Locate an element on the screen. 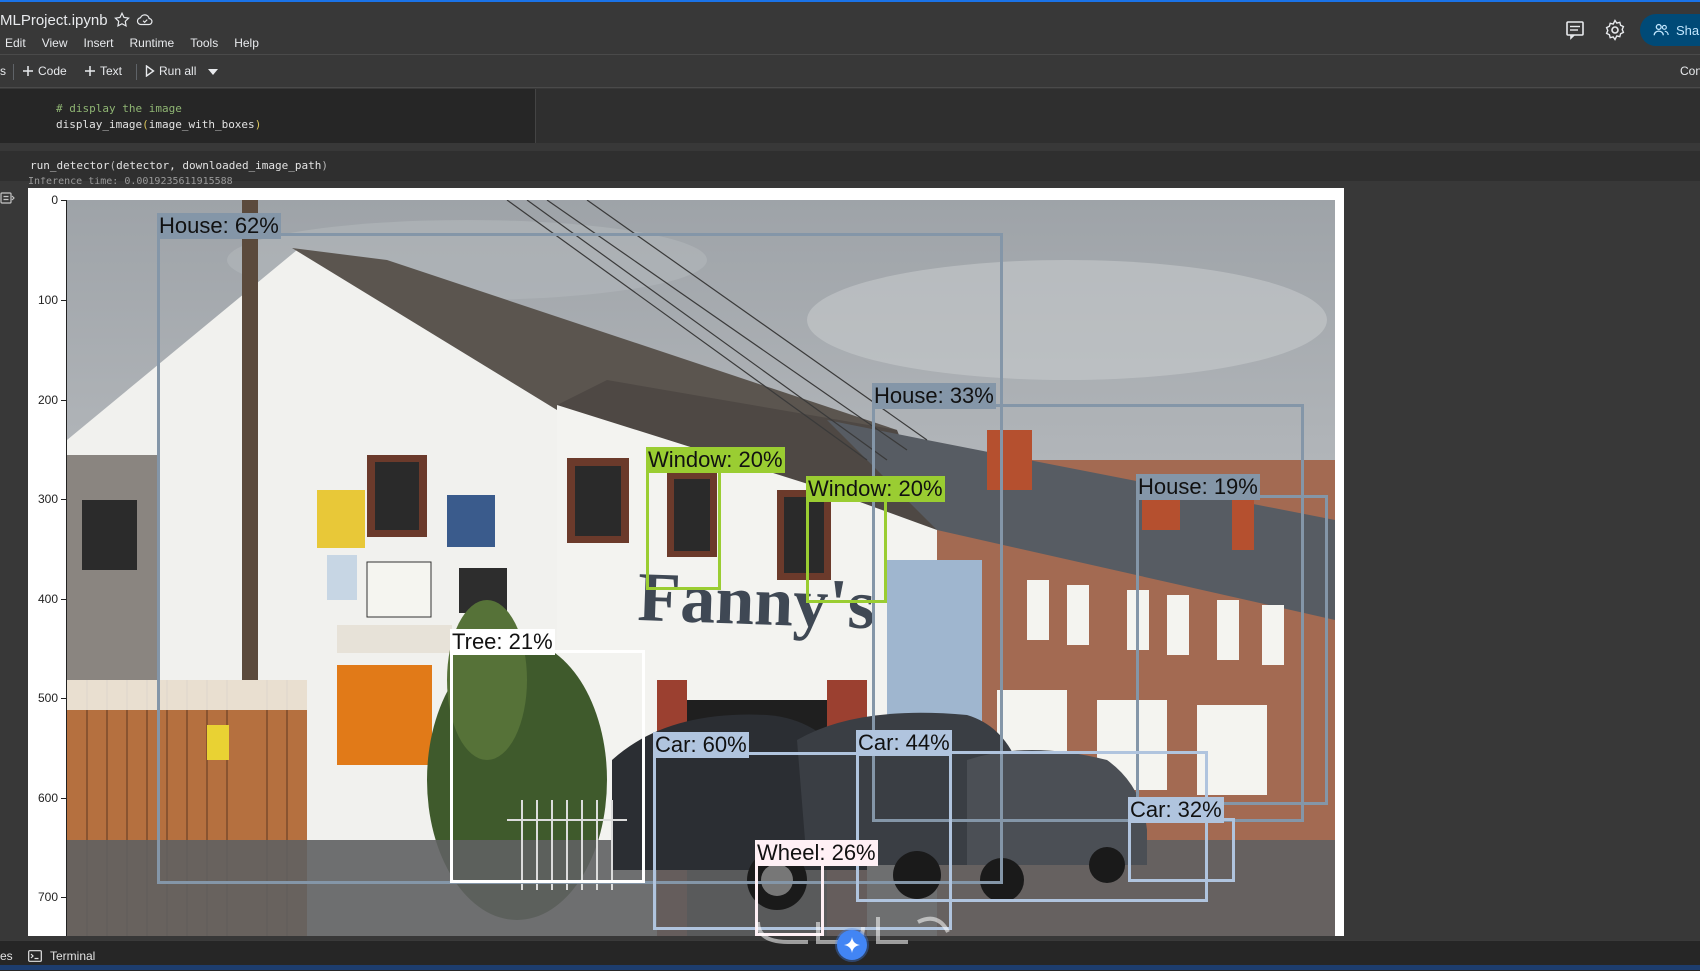 The height and width of the screenshot is (971, 1700). menu-view: View is located at coordinates (55, 43).